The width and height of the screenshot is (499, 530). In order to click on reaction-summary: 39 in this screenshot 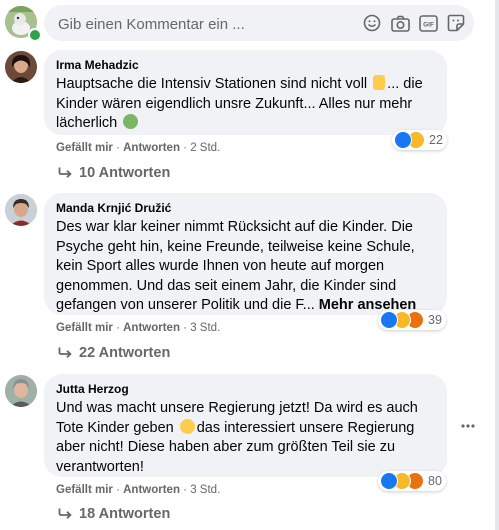, I will do `click(412, 320)`.